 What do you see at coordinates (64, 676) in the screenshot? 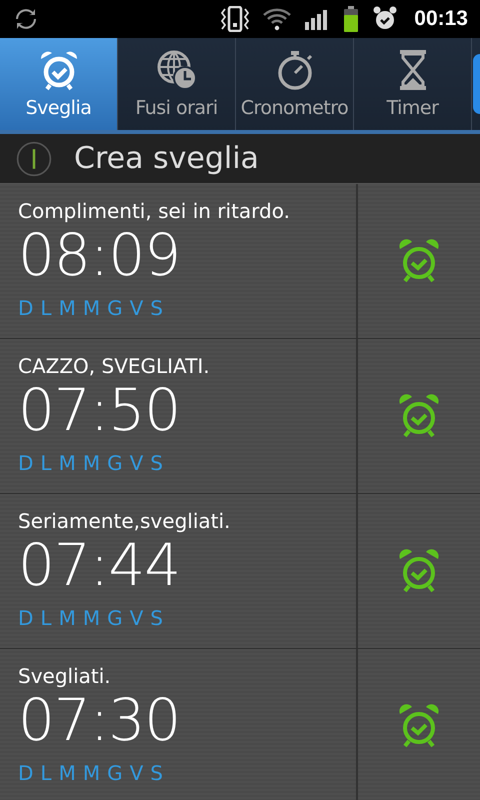
I see `alarm-label: Svegliati.` at bounding box center [64, 676].